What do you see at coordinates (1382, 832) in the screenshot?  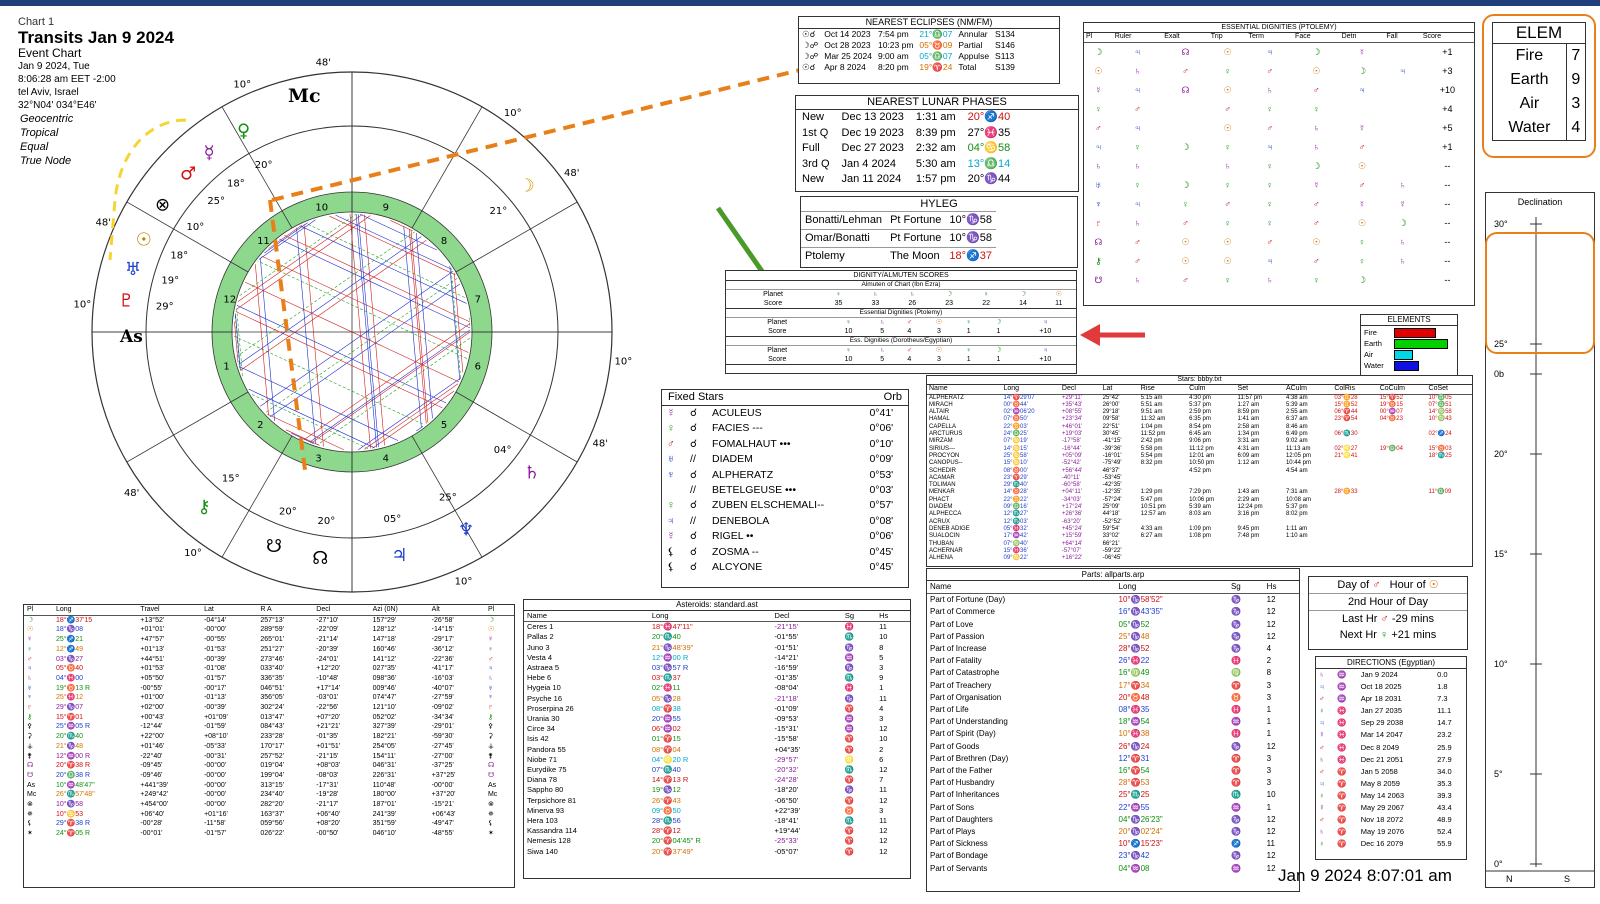 I see `table-cell: May 19 2076` at bounding box center [1382, 832].